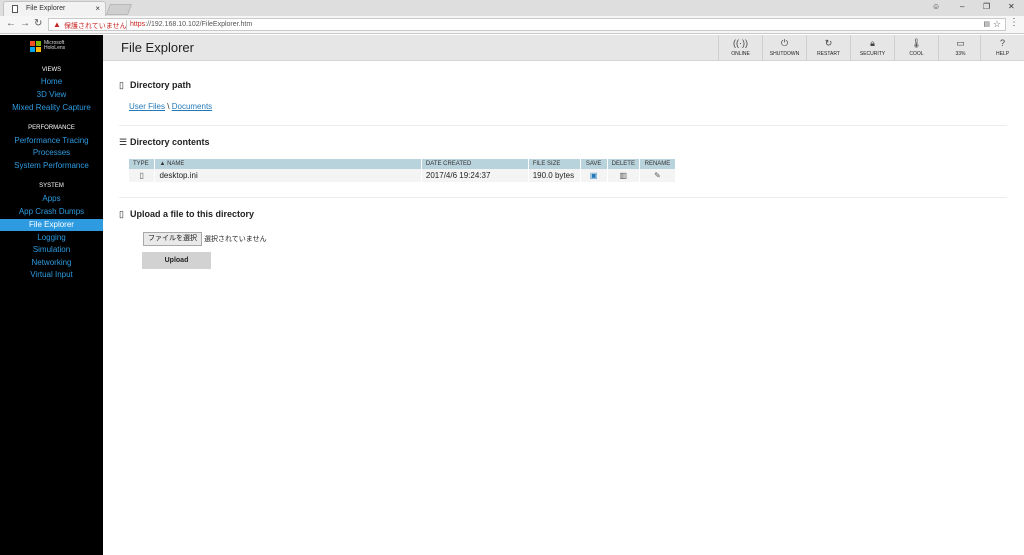  What do you see at coordinates (38, 23) in the screenshot?
I see `reload-button: ↻` at bounding box center [38, 23].